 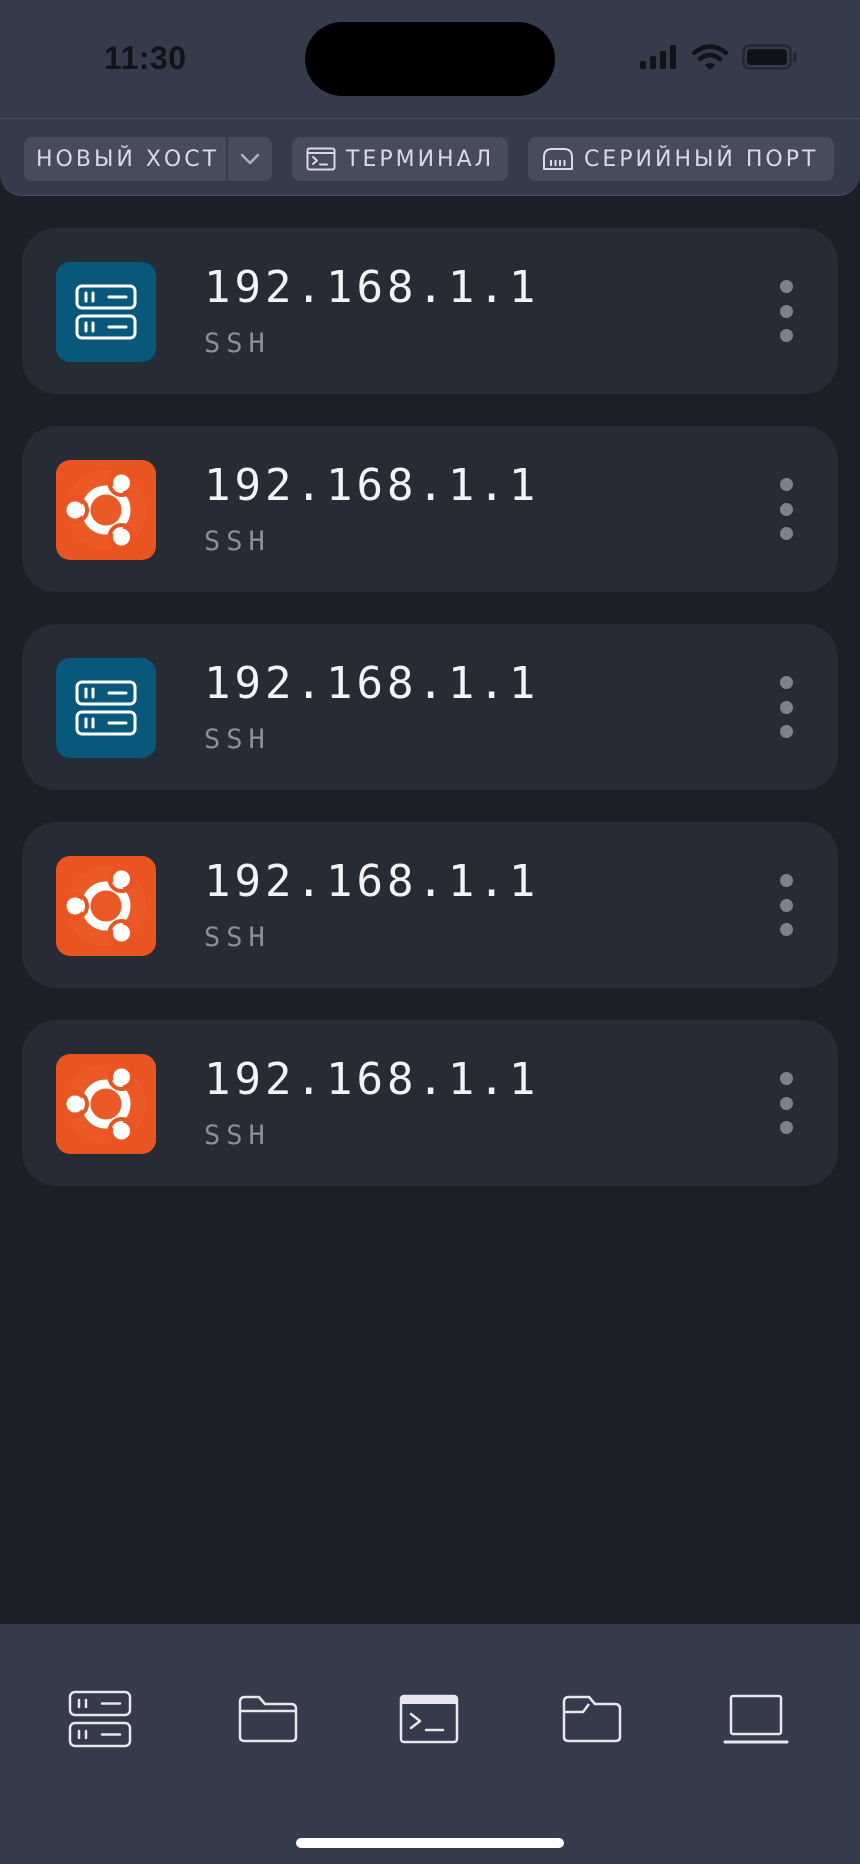 What do you see at coordinates (321, 159) in the screenshot?
I see `terminal-icon` at bounding box center [321, 159].